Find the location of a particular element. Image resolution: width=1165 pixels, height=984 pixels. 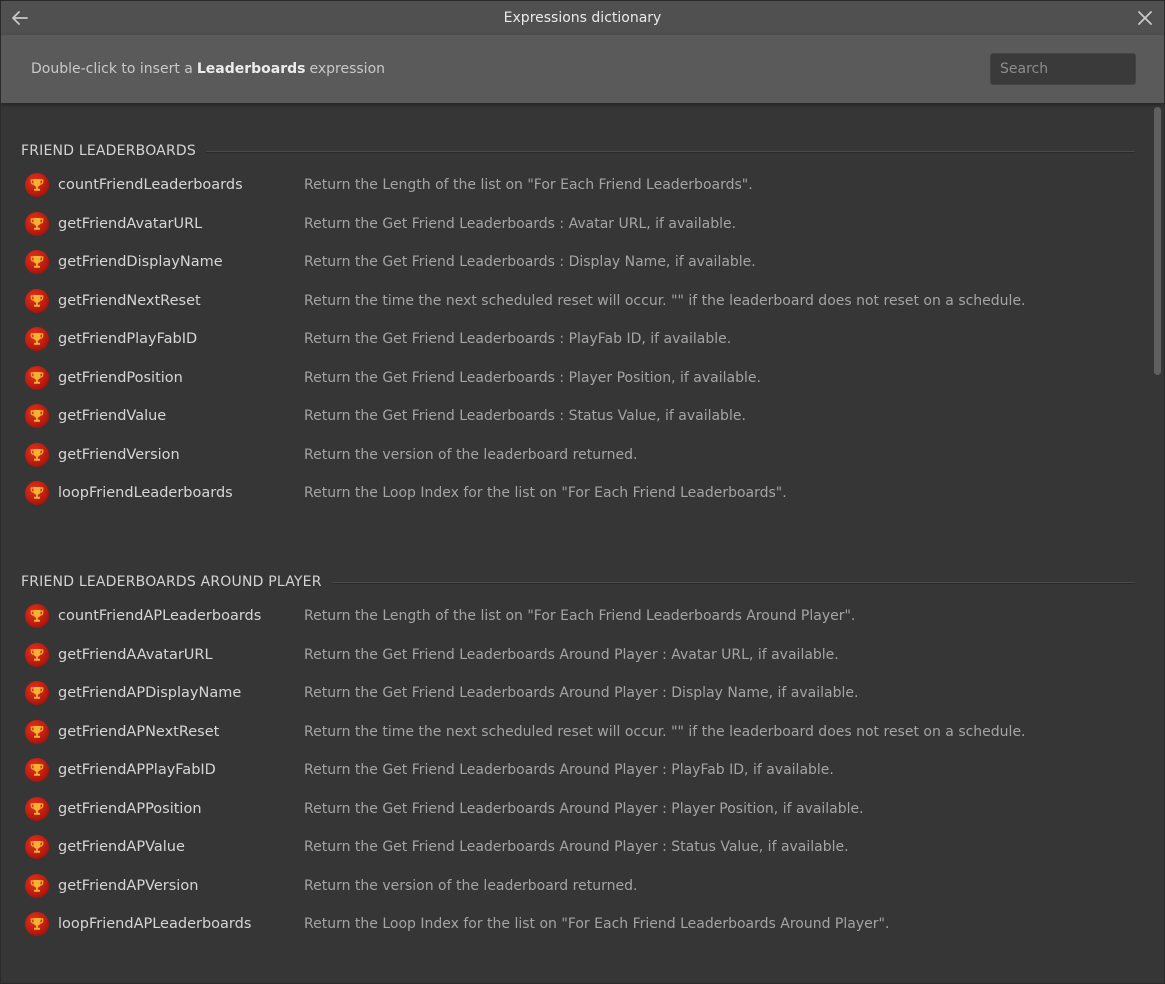

instruction-category: Leaderboards is located at coordinates (251, 69).